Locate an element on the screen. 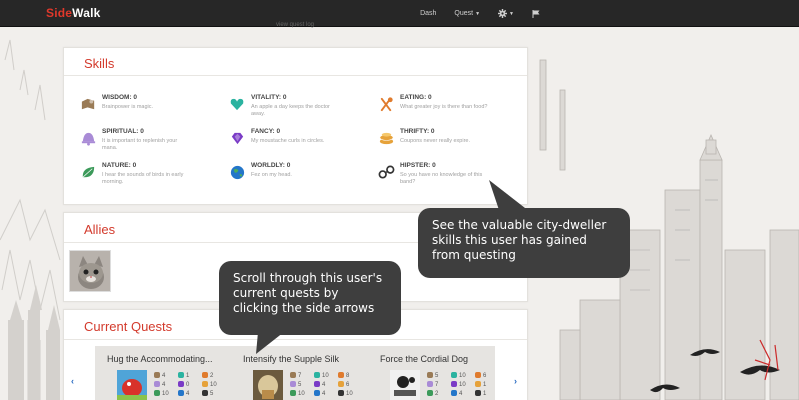 The width and height of the screenshot is (799, 400). brand-logo: SideWalk is located at coordinates (73, 13).